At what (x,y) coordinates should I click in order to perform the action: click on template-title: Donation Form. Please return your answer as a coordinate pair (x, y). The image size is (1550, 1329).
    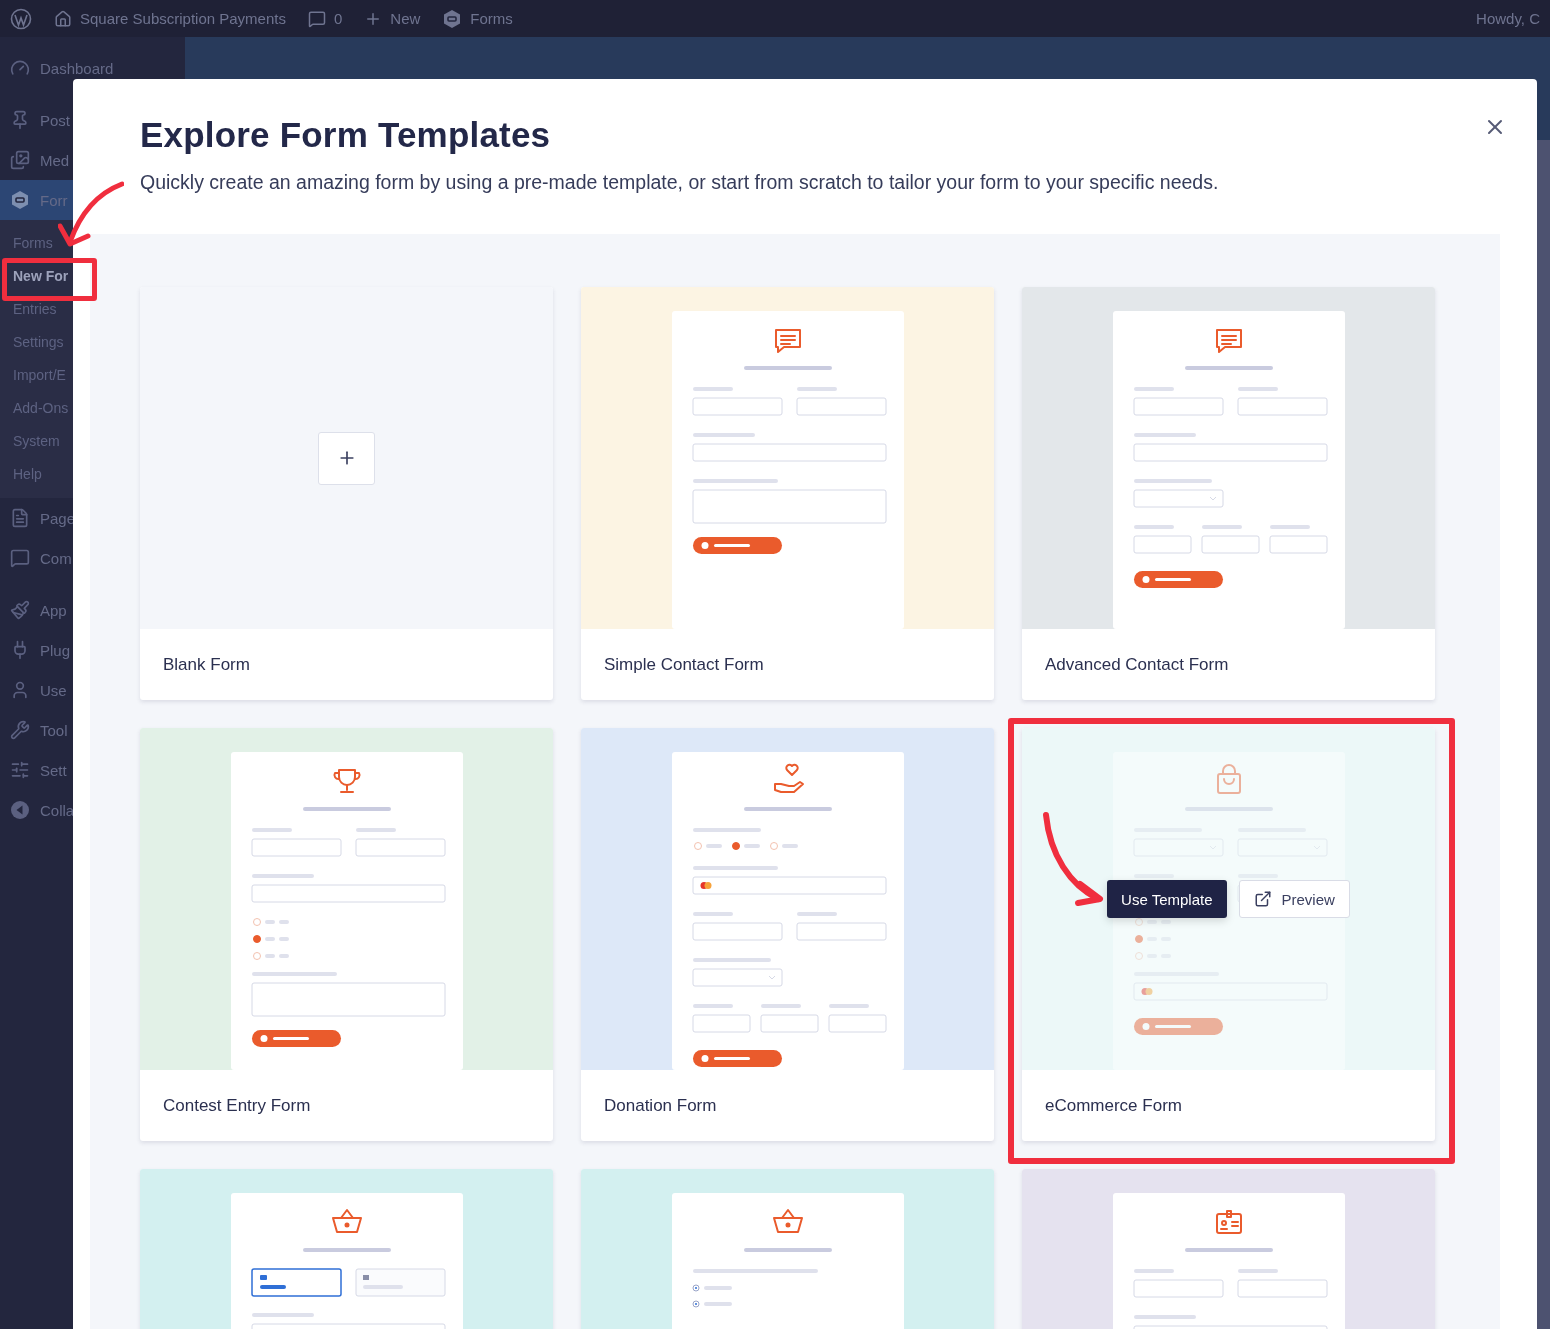
    Looking at the image, I should click on (660, 1105).